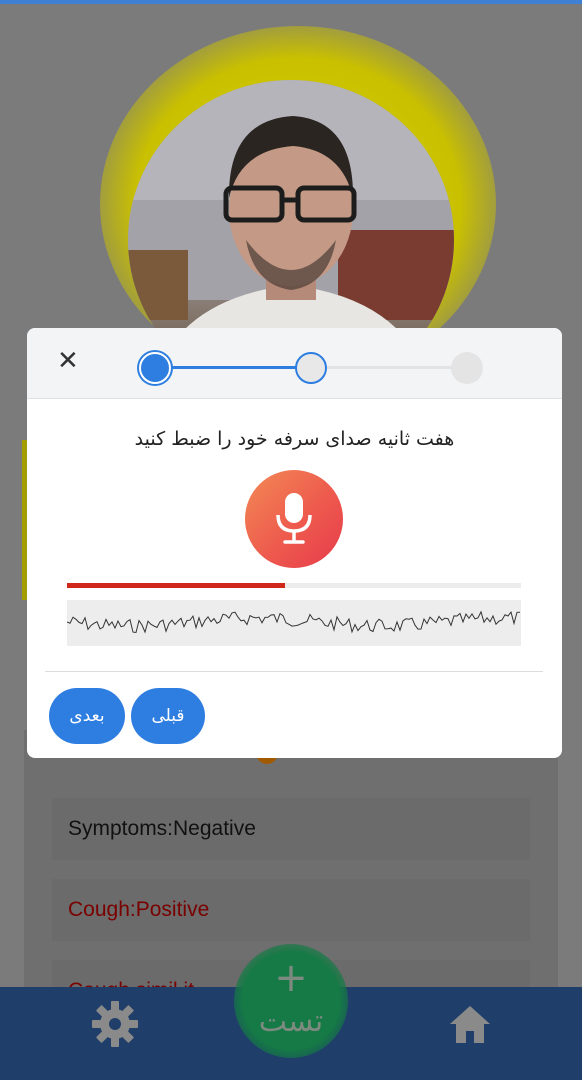 The image size is (582, 1080). I want to click on close-icon: ✕, so click(68, 361).